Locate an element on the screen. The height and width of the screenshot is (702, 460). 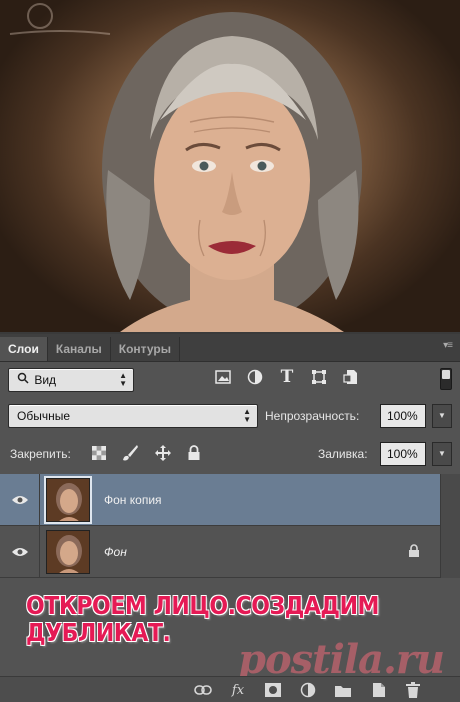
filter-row: Вид ▲ ▼ T is located at coordinates (230, 381).